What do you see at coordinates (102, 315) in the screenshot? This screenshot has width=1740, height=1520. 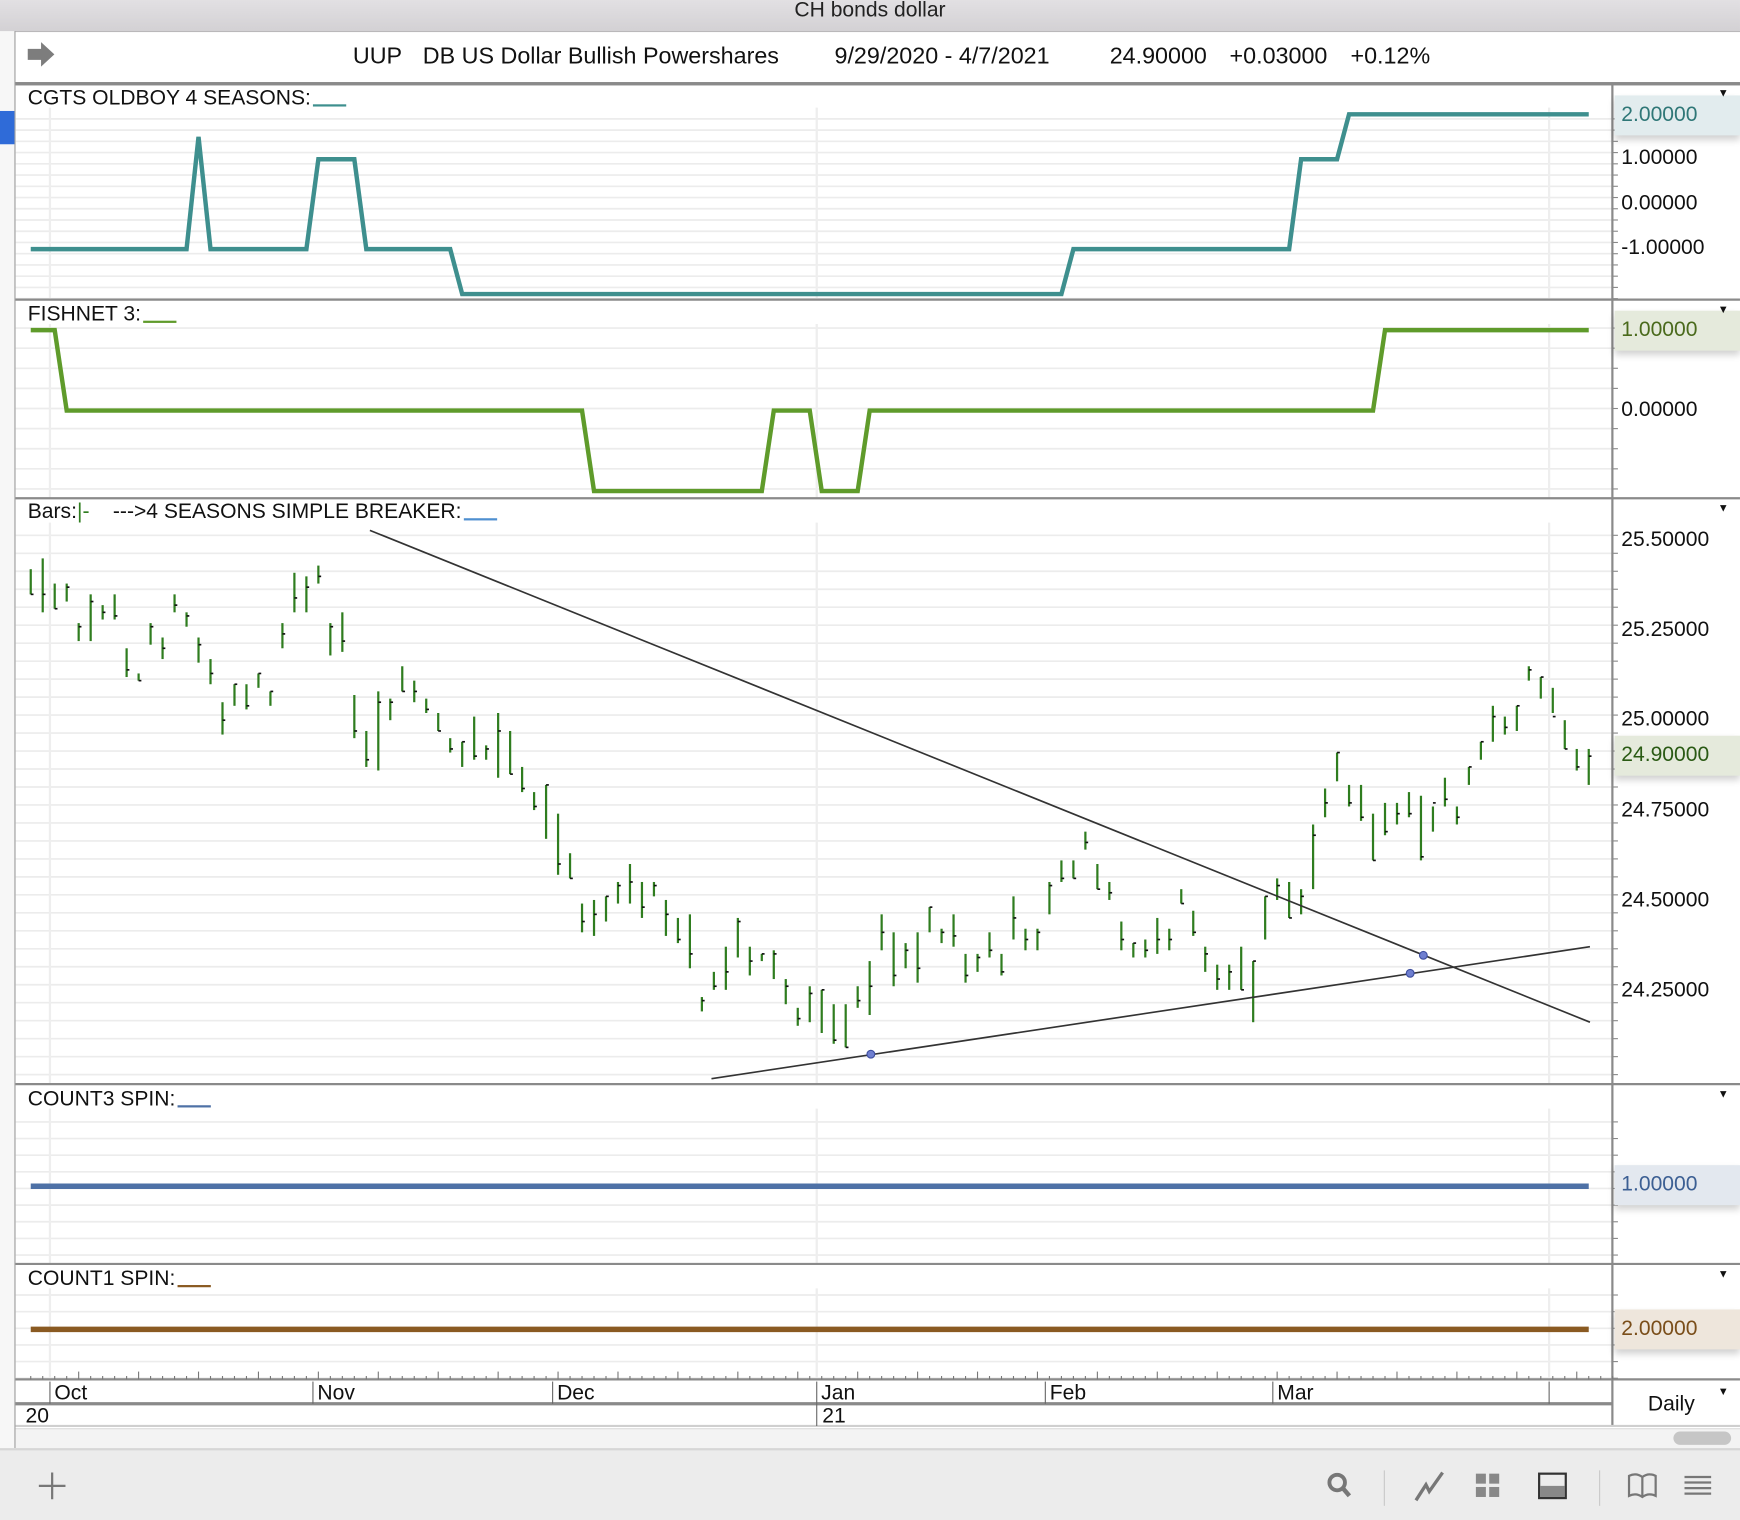 I see `panel-label-fishnet: FISHNET 3:` at bounding box center [102, 315].